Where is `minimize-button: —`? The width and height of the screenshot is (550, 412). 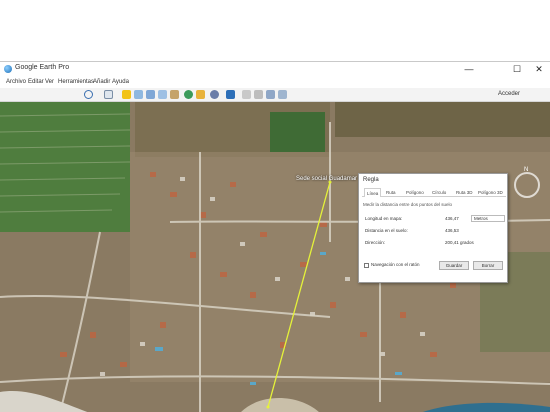
minimize-button: — is located at coordinates (469, 69).